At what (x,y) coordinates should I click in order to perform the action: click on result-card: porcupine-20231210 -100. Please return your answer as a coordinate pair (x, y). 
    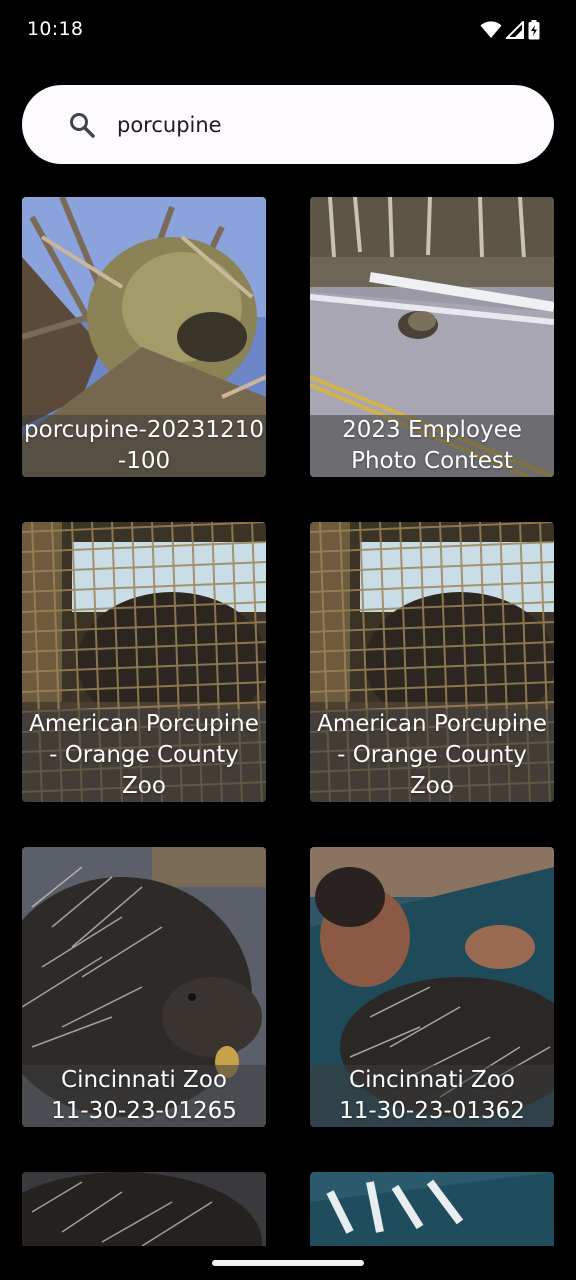
    Looking at the image, I should click on (144, 337).